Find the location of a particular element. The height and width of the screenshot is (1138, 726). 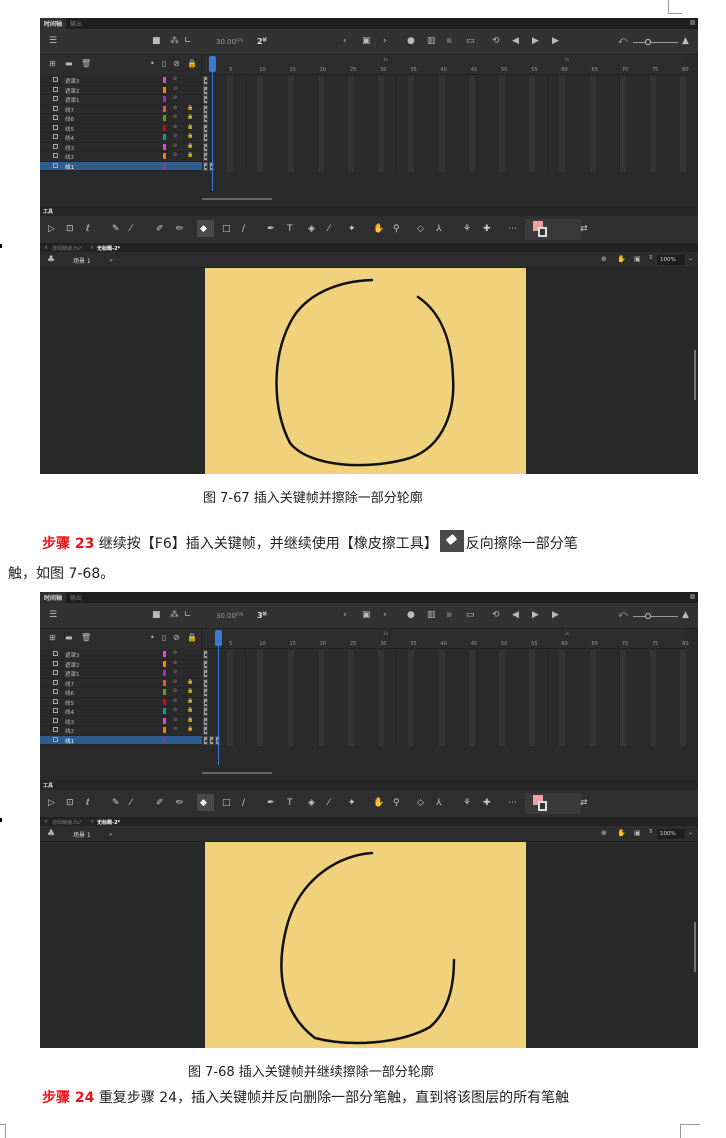

loop-icon: ⟲ is located at coordinates (496, 615).